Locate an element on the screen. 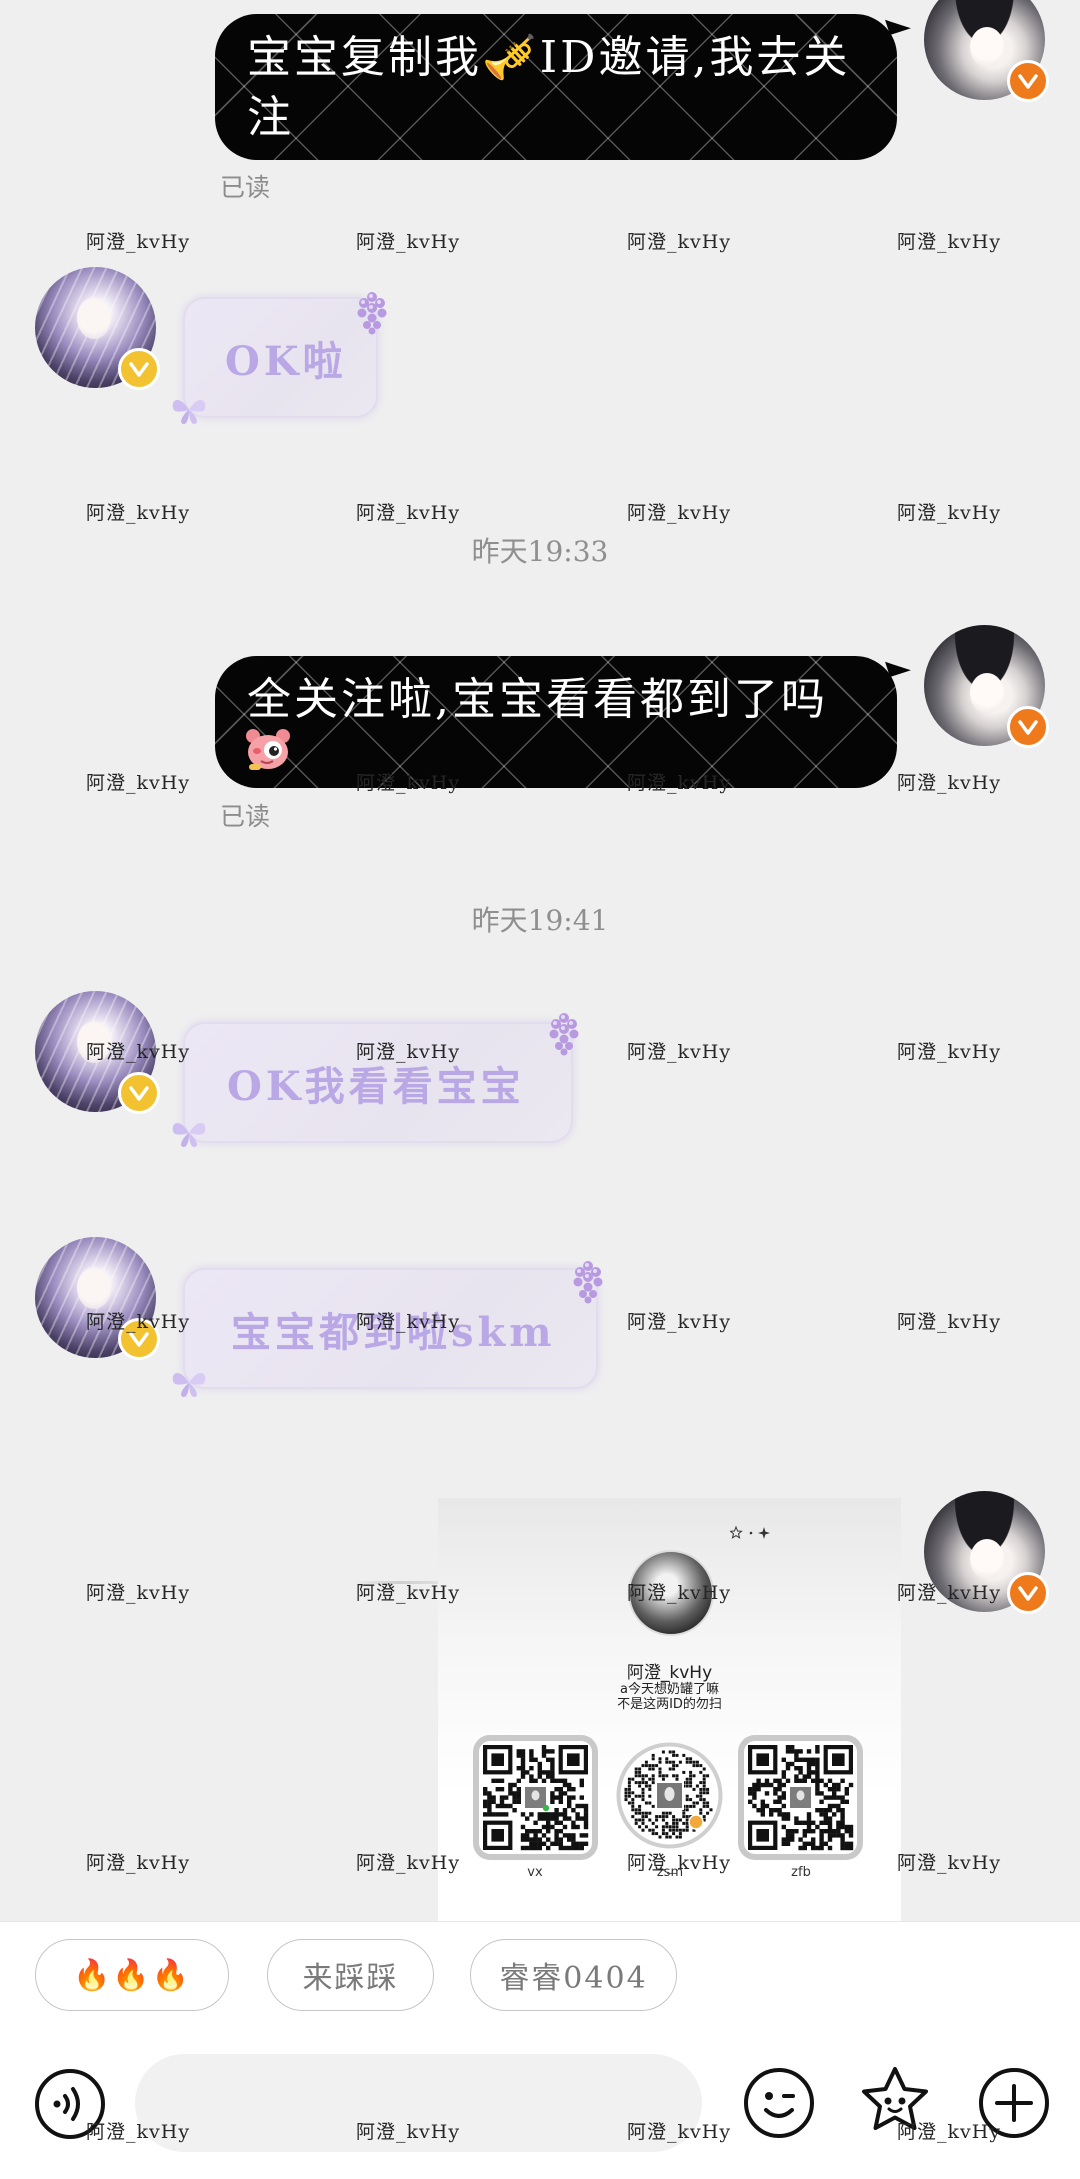 This screenshot has width=1080, height=2179. card-line-2: 不是这两ID的勿扫 is located at coordinates (669, 1704).